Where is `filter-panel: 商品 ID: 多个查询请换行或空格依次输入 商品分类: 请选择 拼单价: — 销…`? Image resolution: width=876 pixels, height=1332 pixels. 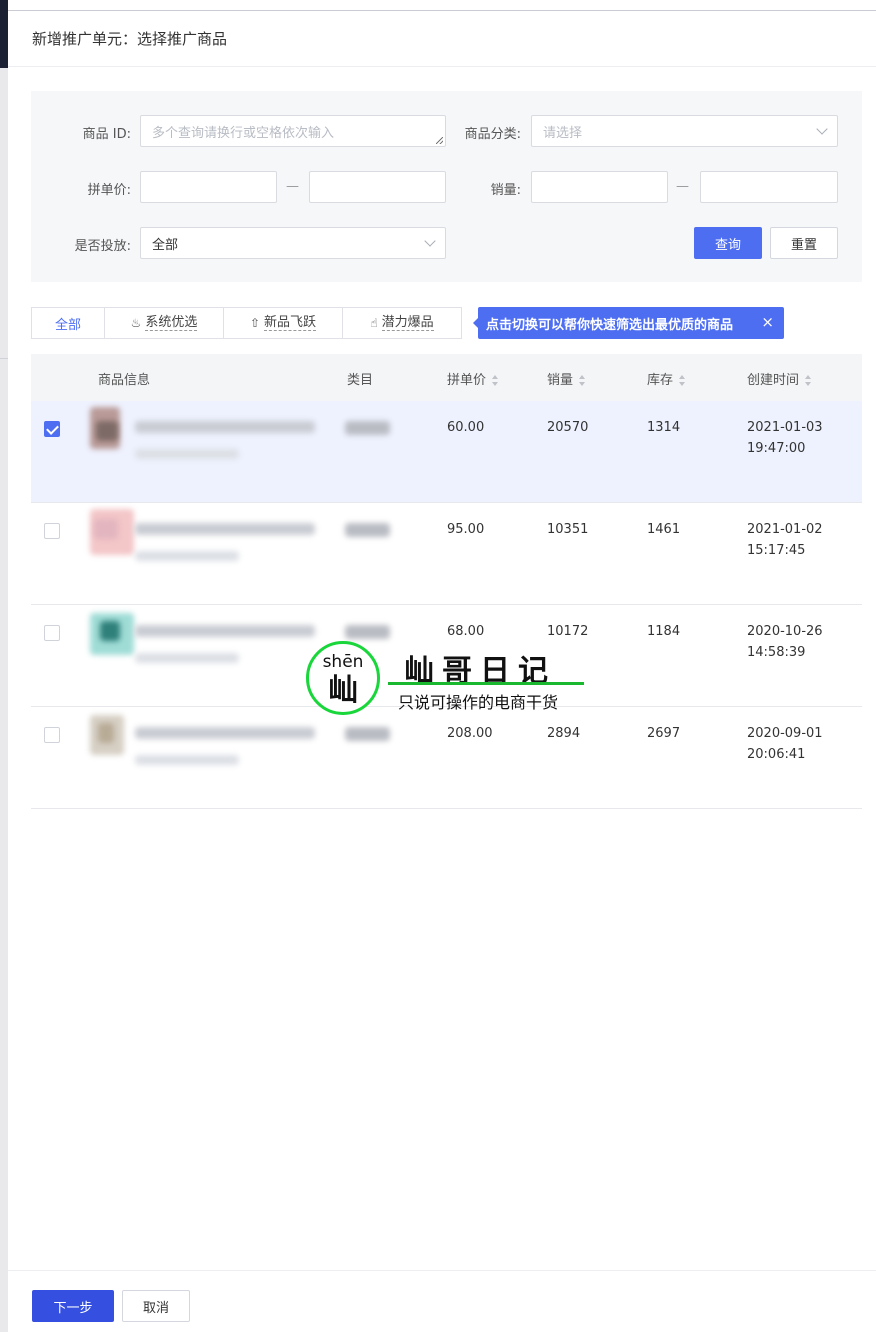
filter-panel: 商品 ID: 多个查询请换行或空格依次输入 商品分类: 请选择 拼单价: — 销… is located at coordinates (446, 186).